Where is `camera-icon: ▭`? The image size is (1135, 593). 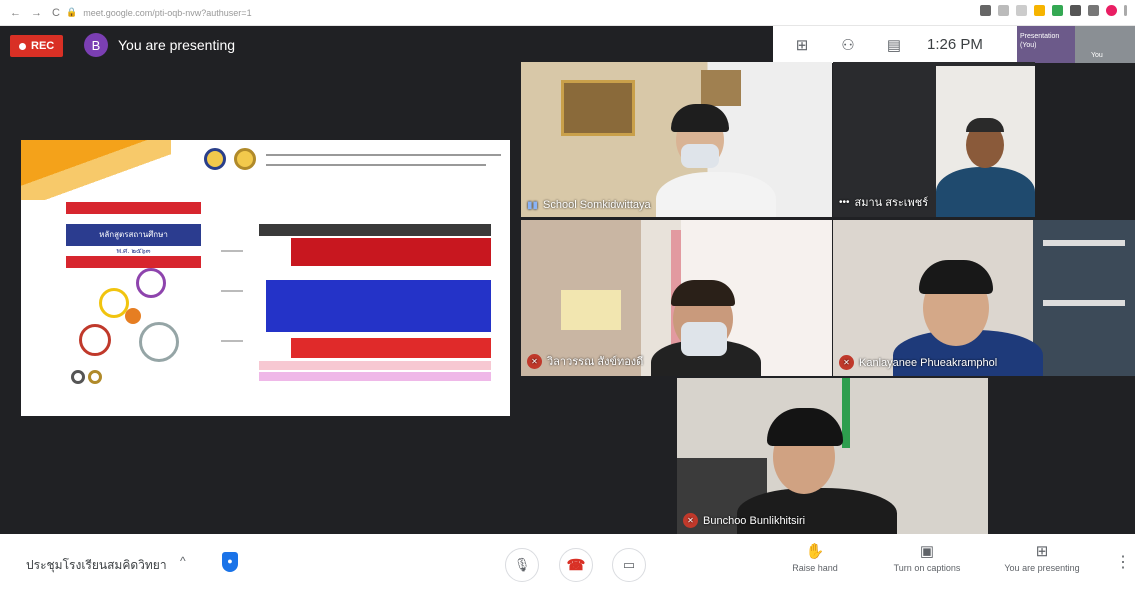 camera-icon: ▭ is located at coordinates (629, 564).